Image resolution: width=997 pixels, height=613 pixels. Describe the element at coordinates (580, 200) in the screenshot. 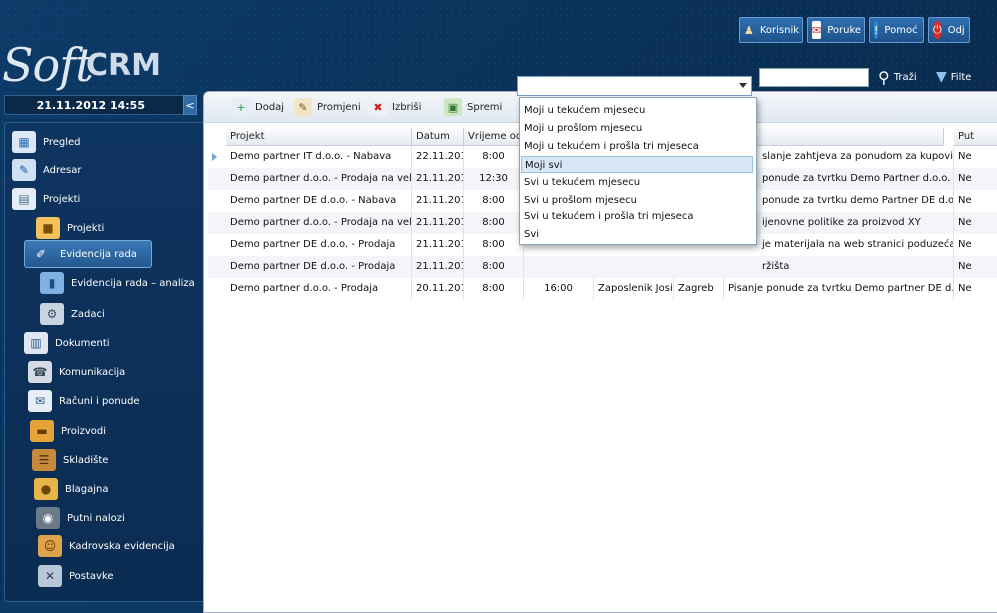

I see `dropdown-option: Svi u prošlom mjesecu` at that location.